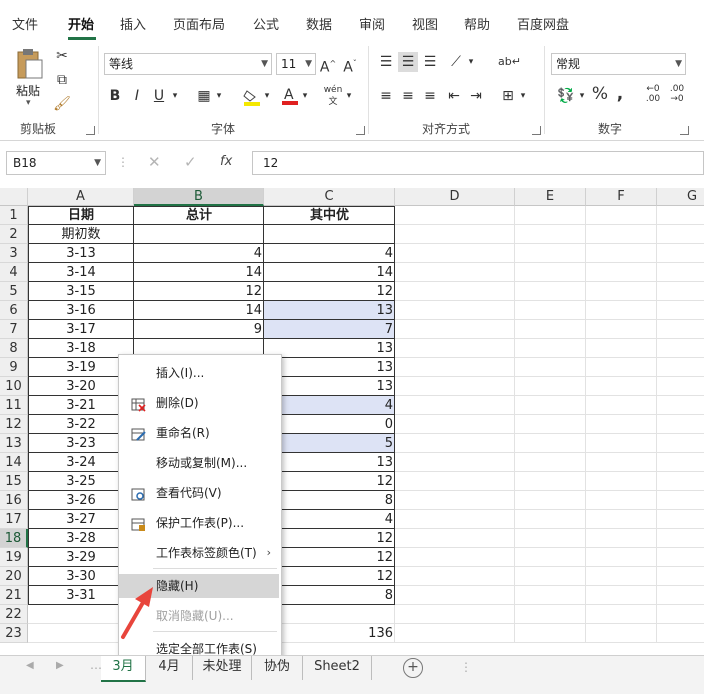  Describe the element at coordinates (29, 64) in the screenshot. I see `paste-icon` at that location.